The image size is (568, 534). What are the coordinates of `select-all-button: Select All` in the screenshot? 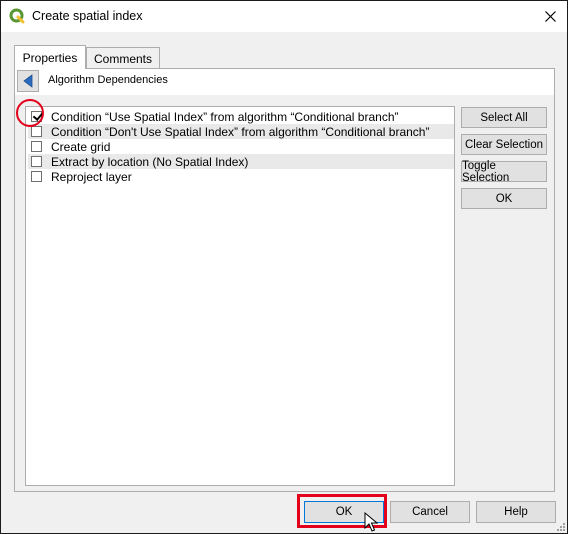 It's located at (504, 117).